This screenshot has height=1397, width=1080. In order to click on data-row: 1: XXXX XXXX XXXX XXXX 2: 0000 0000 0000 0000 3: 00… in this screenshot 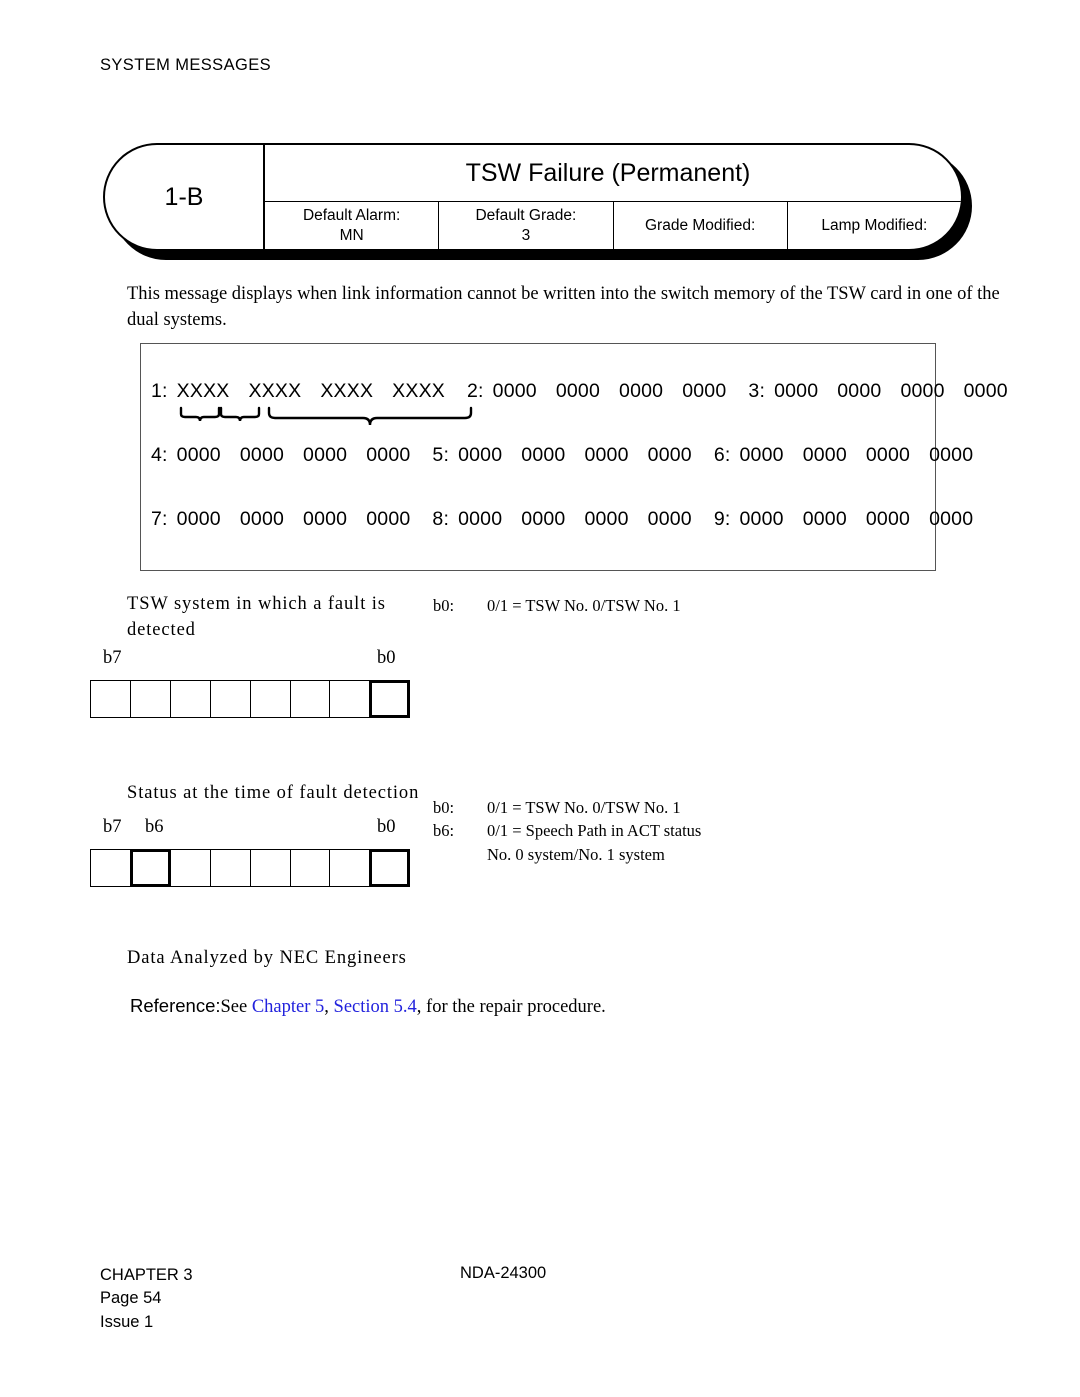, I will do `click(579, 391)`.